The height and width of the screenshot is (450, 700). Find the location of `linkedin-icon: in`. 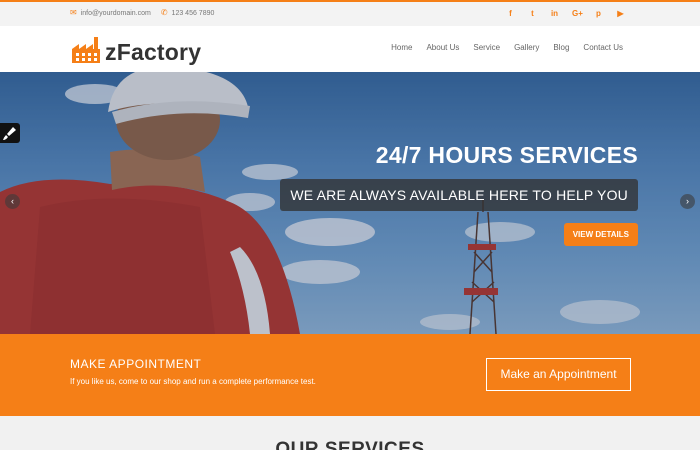

linkedin-icon: in is located at coordinates (554, 13).